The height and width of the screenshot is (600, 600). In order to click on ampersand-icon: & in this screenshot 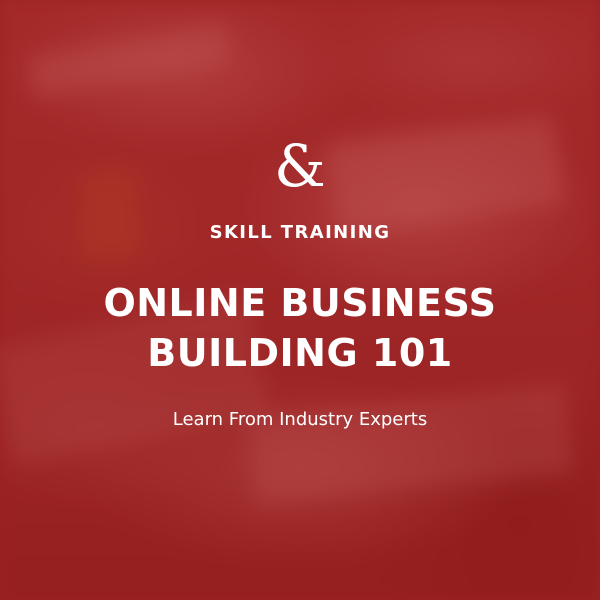, I will do `click(300, 166)`.